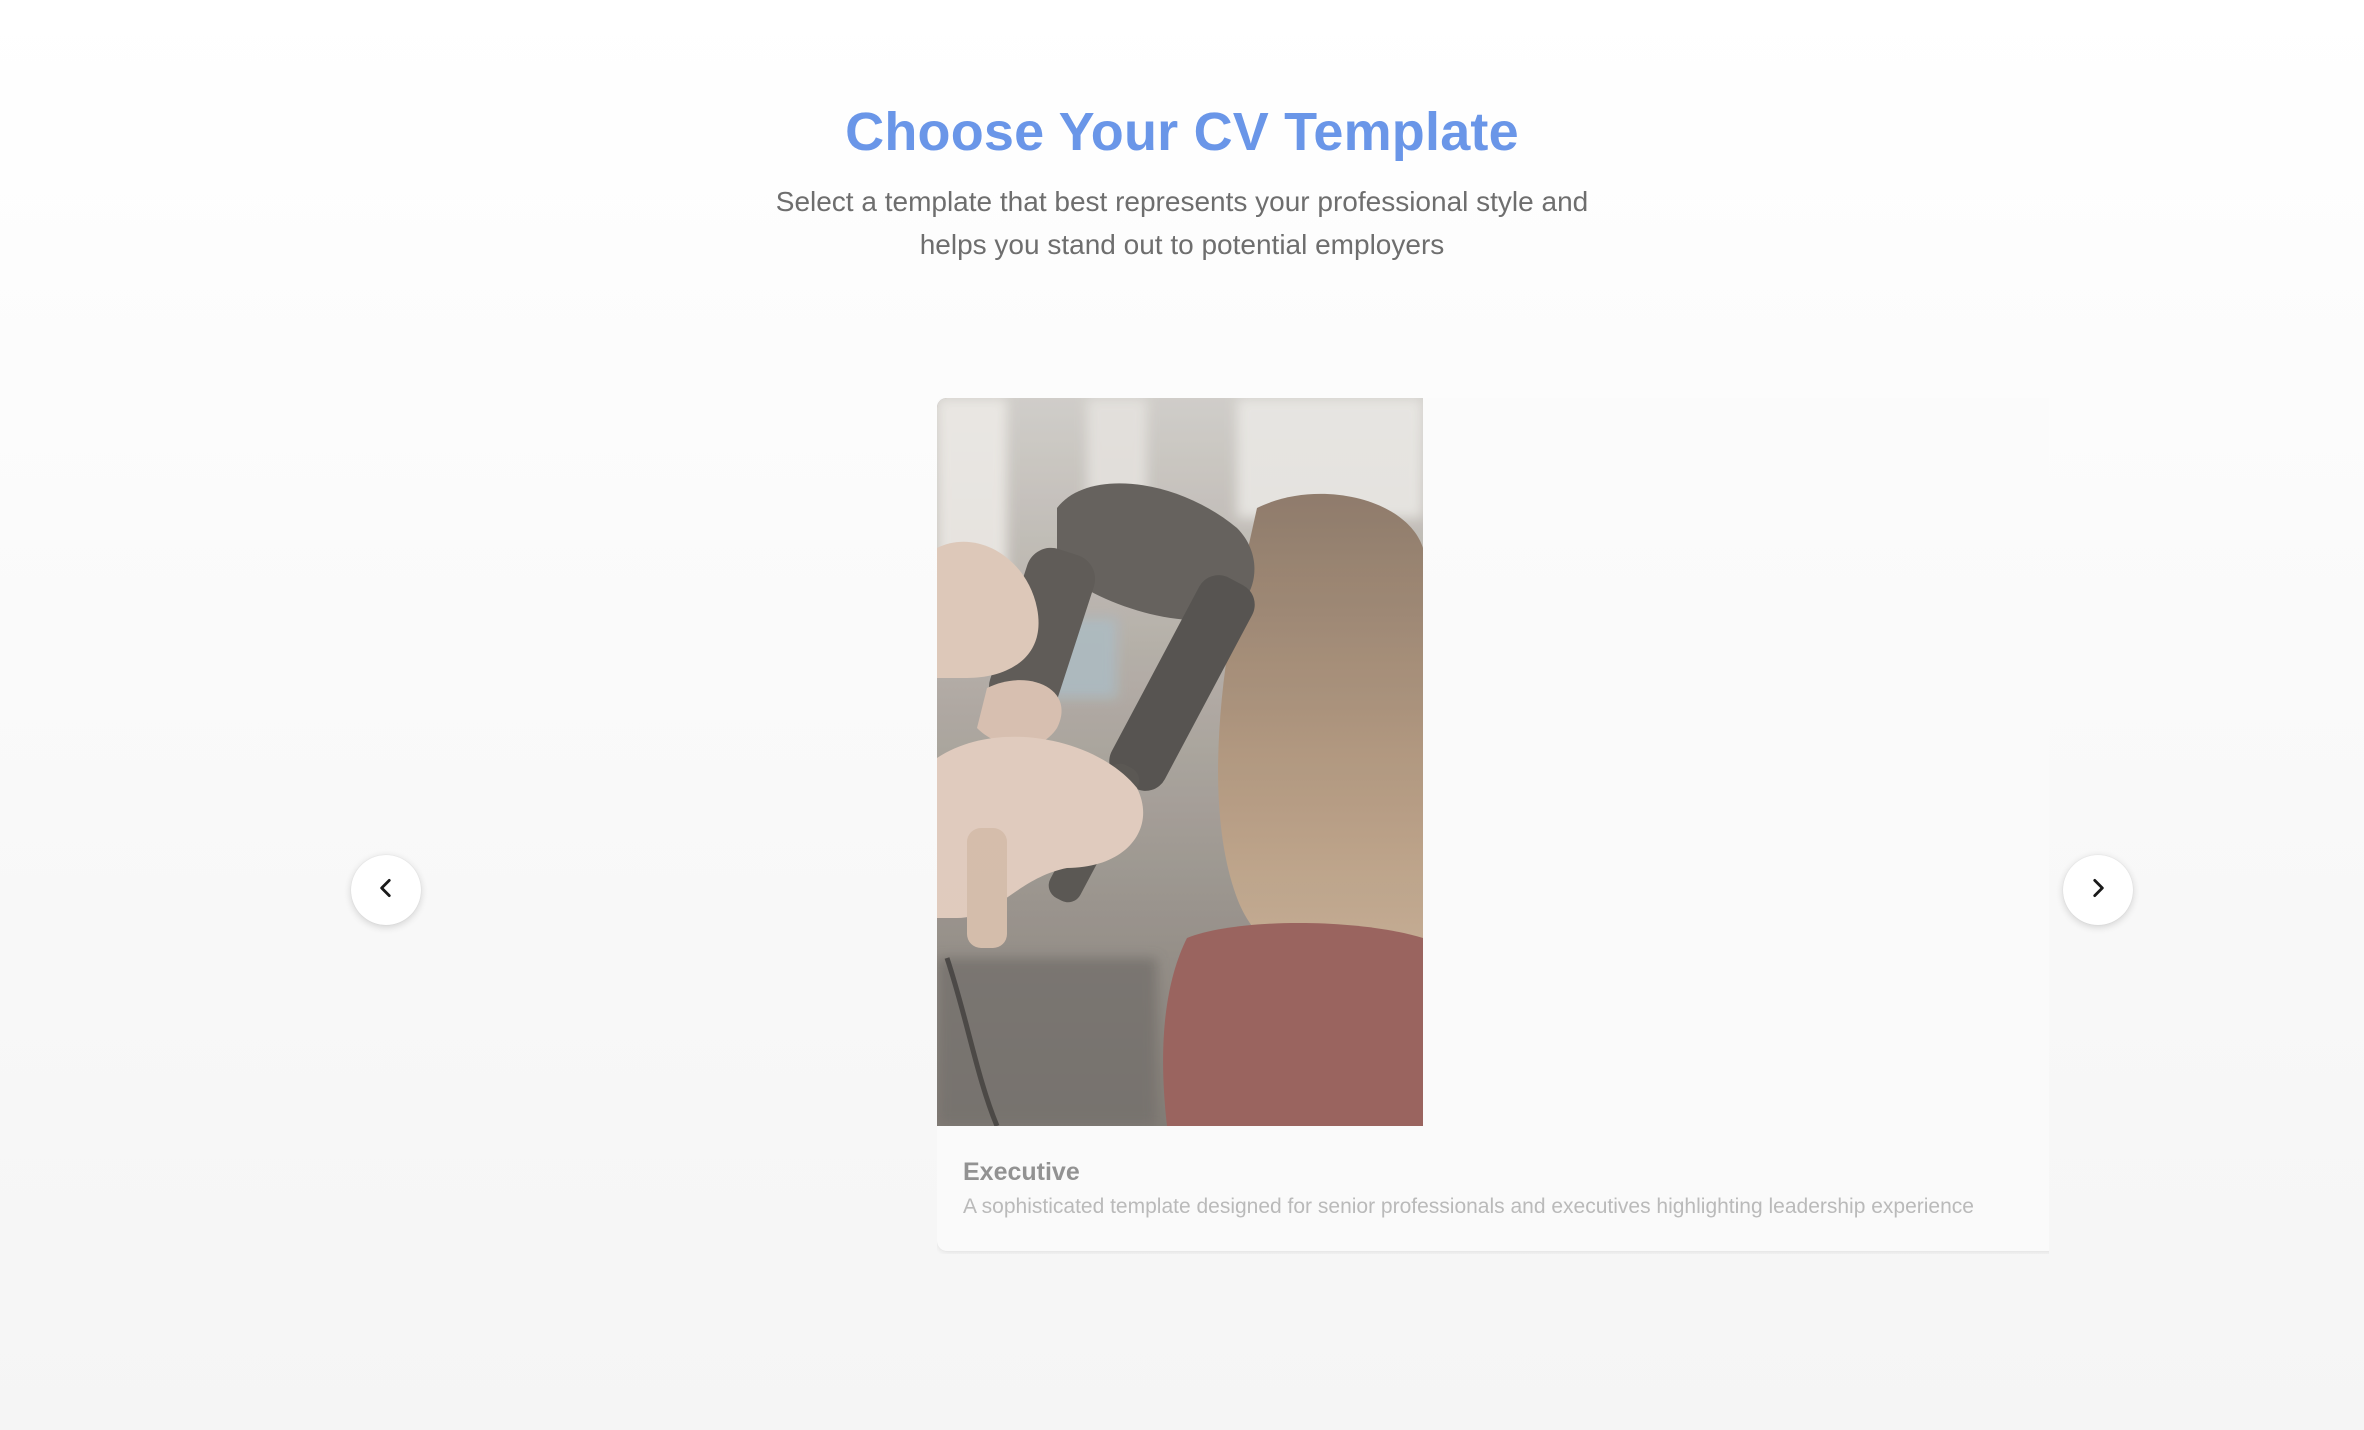  Describe the element at coordinates (1182, 132) in the screenshot. I see `page-title: Choose Your CV Template` at that location.